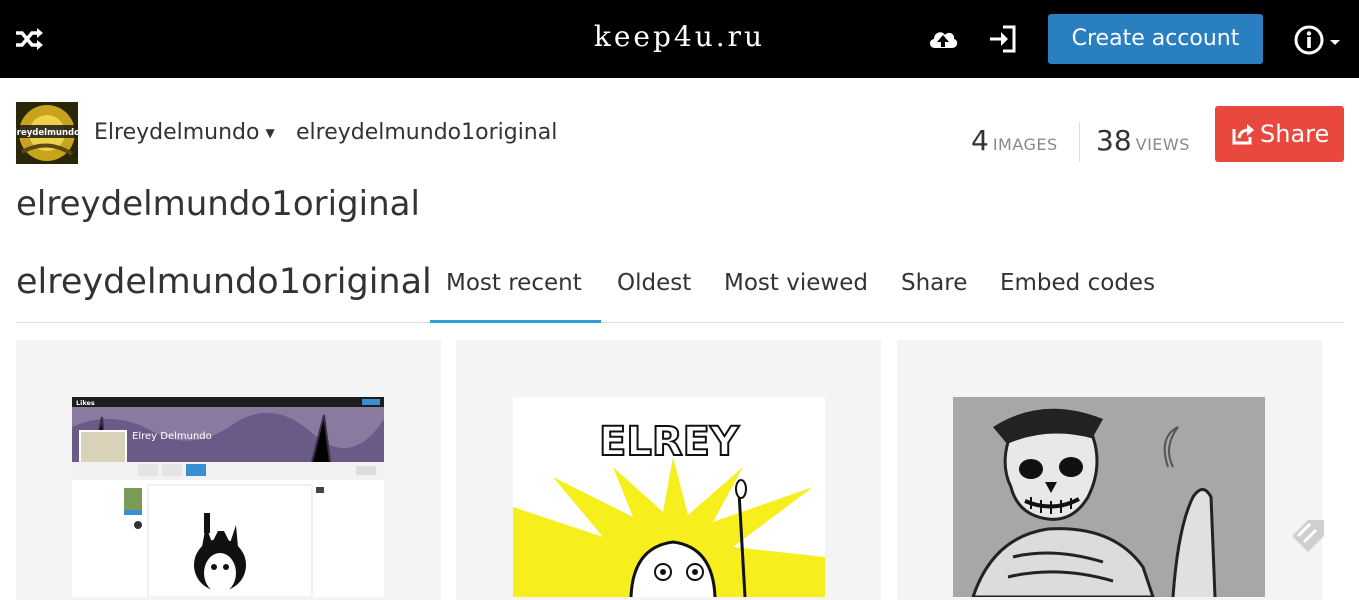 The height and width of the screenshot is (600, 1359). I want to click on image-card, so click(1109, 470).